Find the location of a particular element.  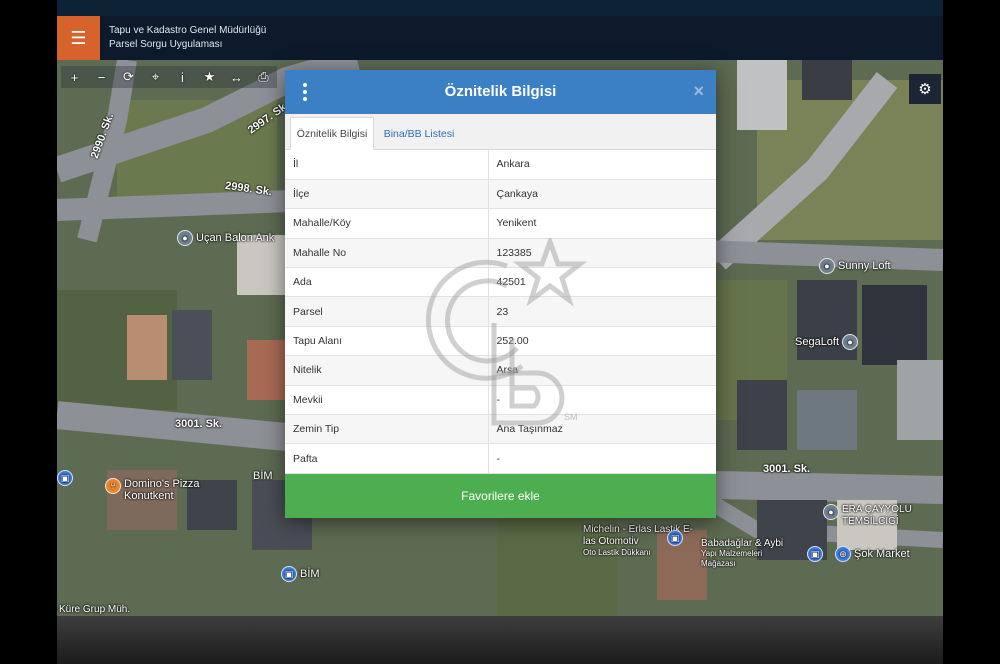

poi-shop-pin: ▣ is located at coordinates (65, 478).